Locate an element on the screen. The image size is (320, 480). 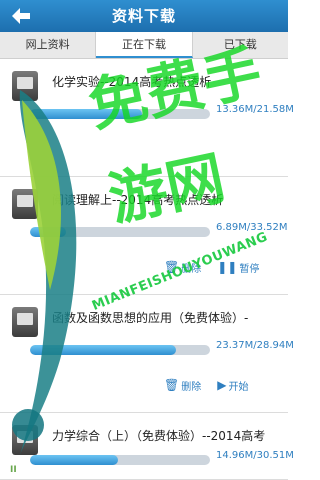
pause-button: ❚❚ 暂停 is located at coordinates (238, 267).